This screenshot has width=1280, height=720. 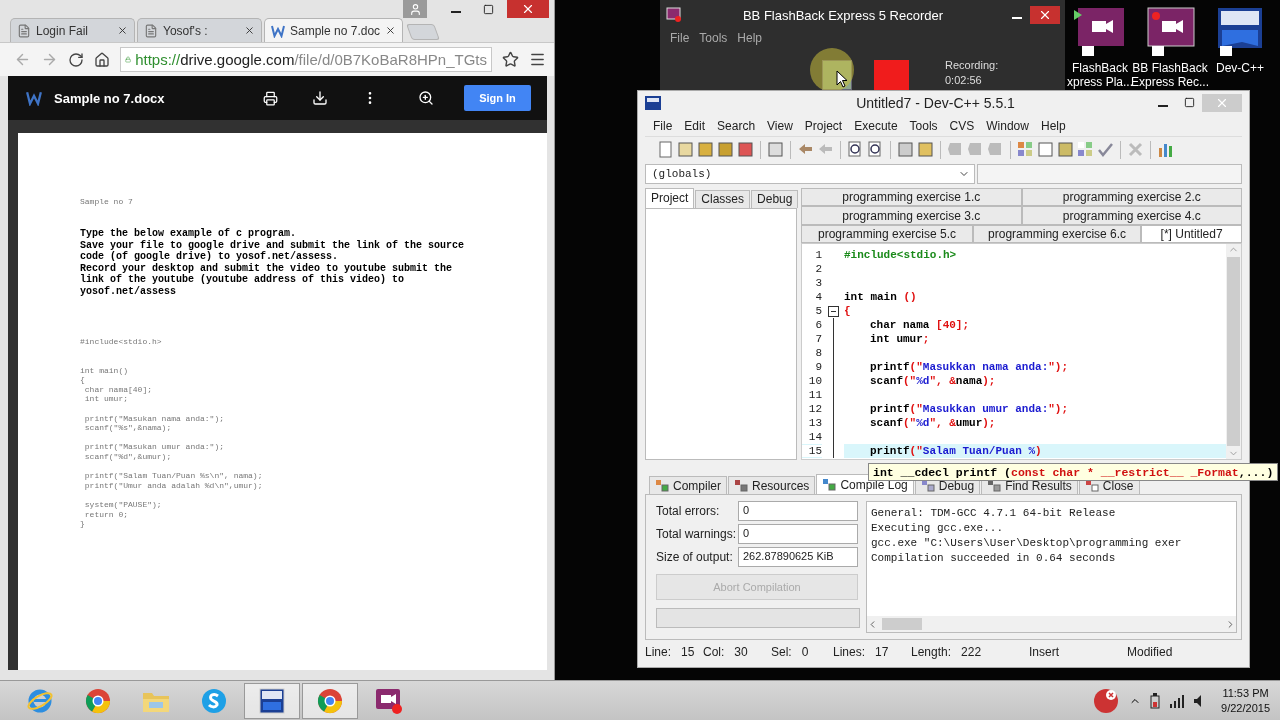 I want to click on menu-item: Edit, so click(x=695, y=125).